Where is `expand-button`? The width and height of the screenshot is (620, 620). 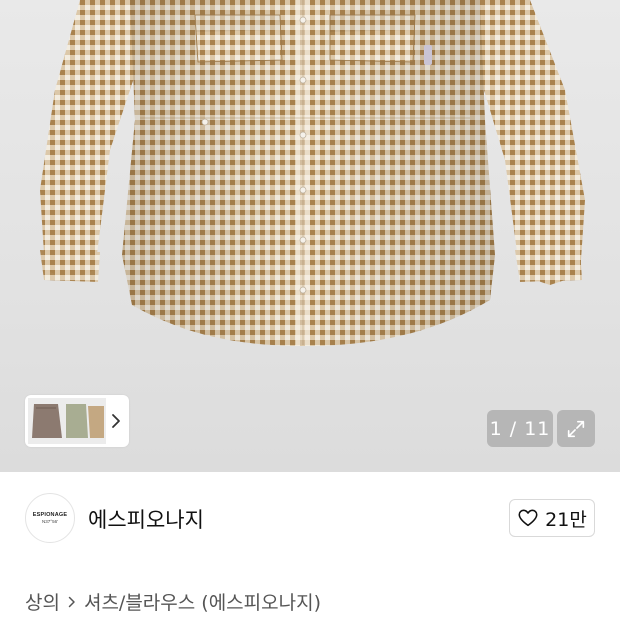
expand-button is located at coordinates (576, 428).